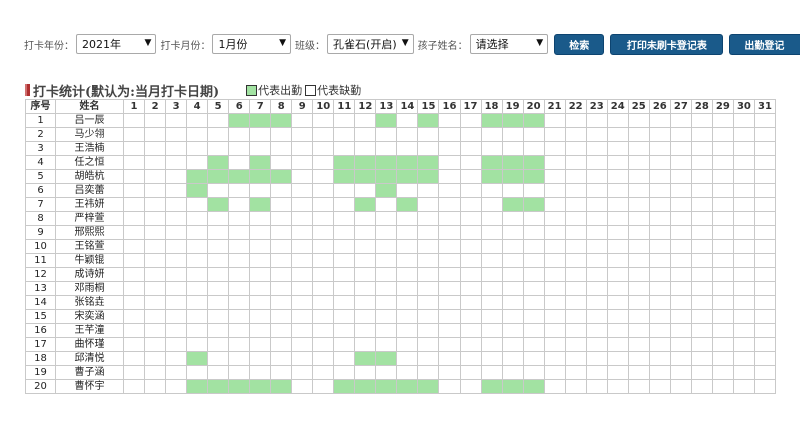 This screenshot has height=437, width=800. I want to click on row-number: 14, so click(40, 302).